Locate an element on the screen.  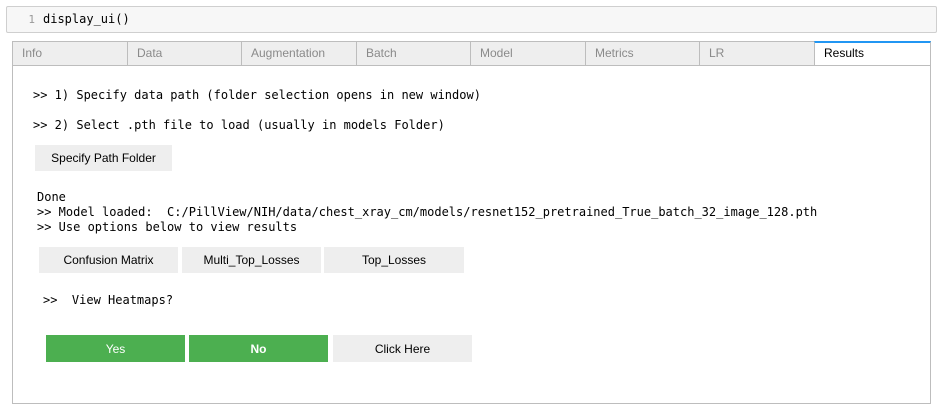
specify-path-folder-button: Specify Path Folder is located at coordinates (103, 158).